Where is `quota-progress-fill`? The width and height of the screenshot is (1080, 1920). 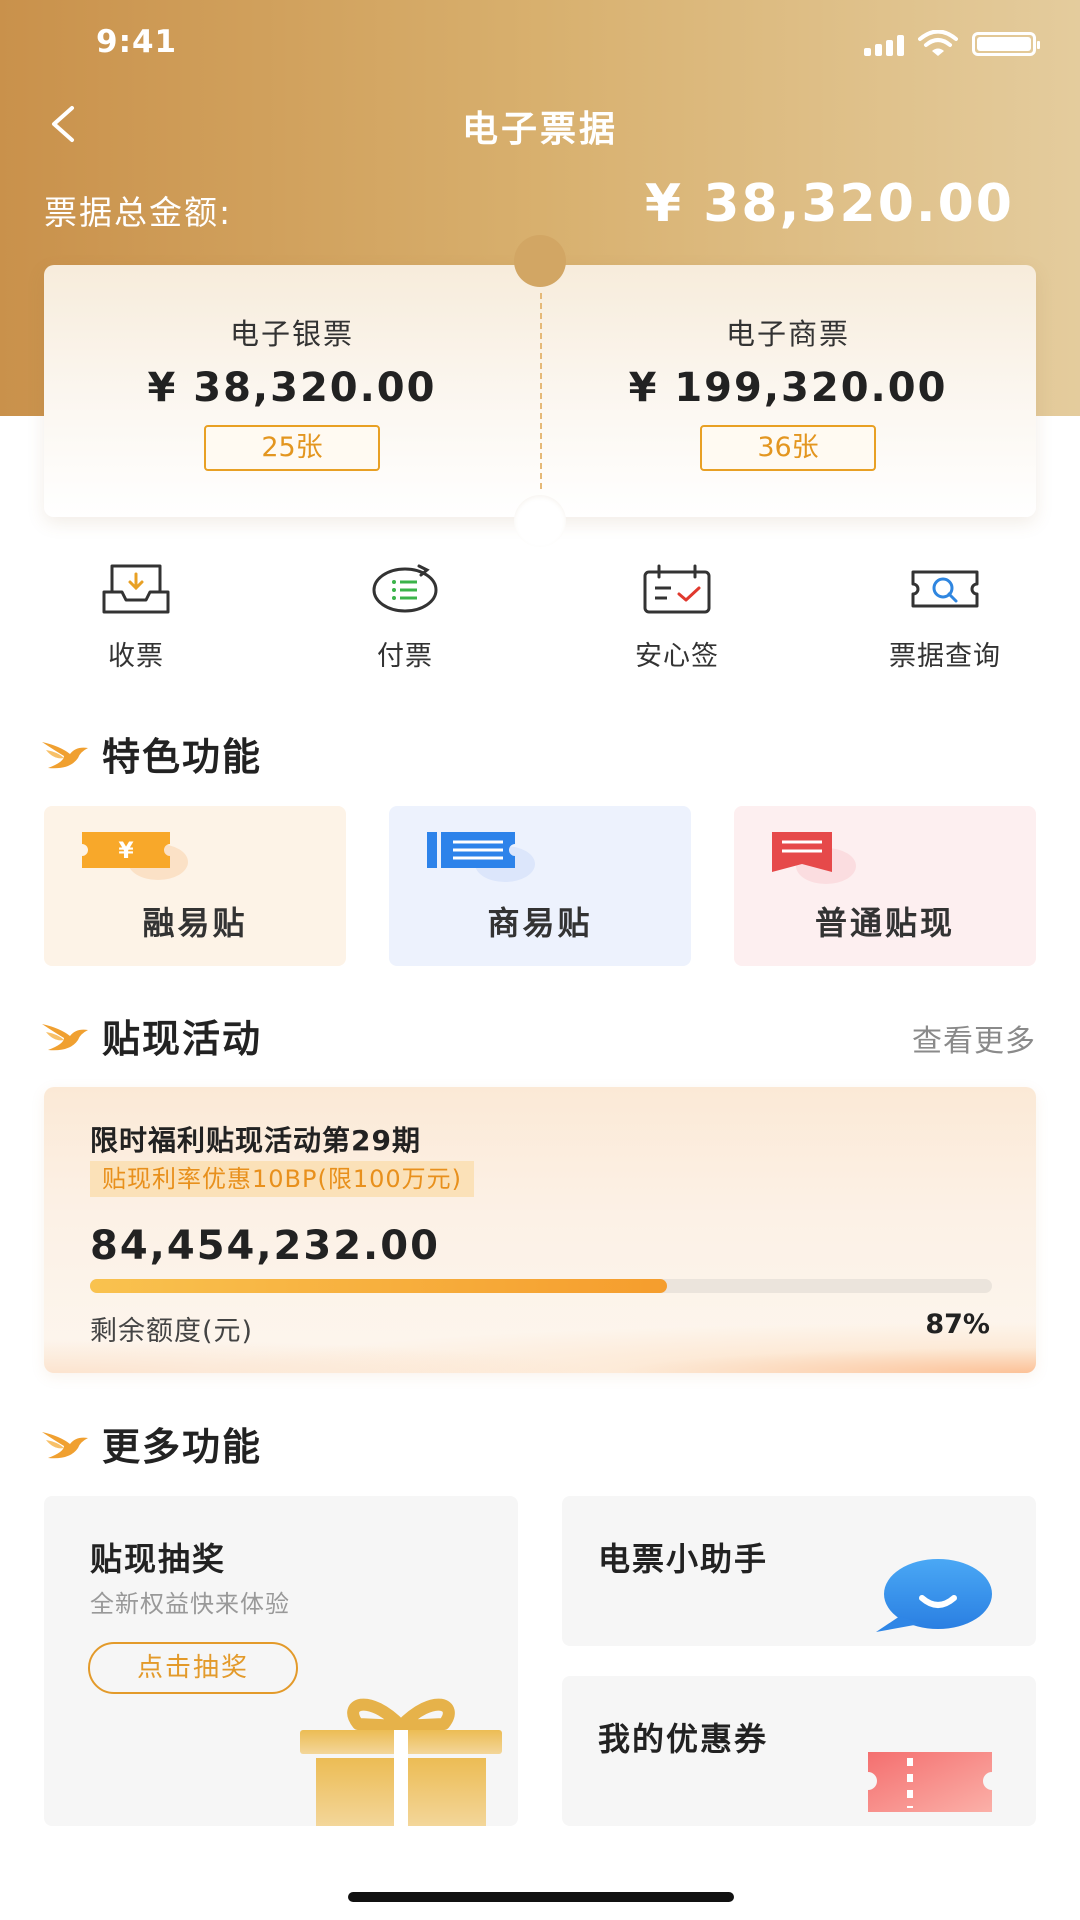
quota-progress-fill is located at coordinates (379, 1286).